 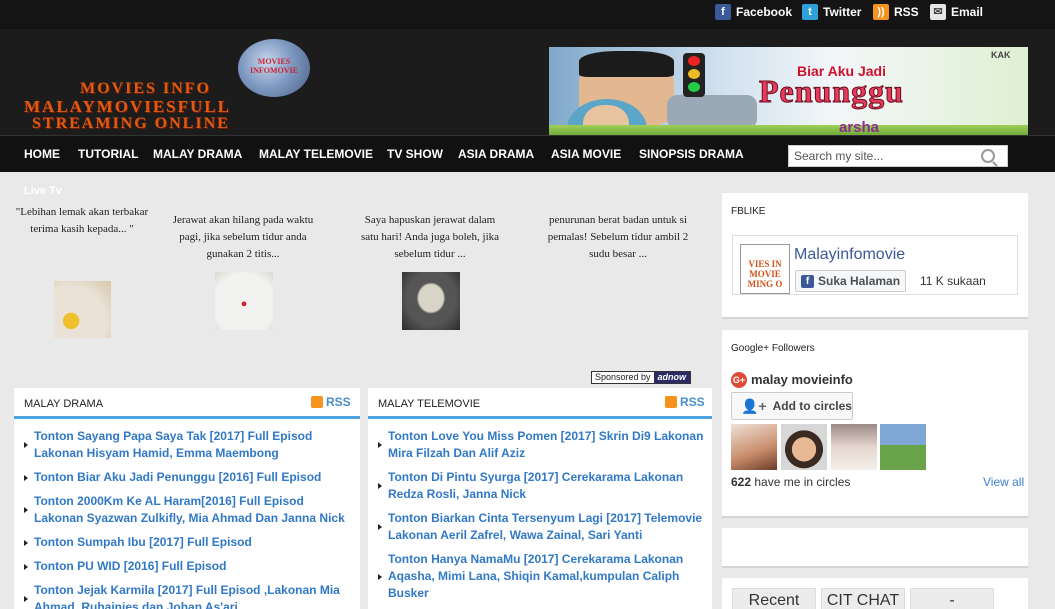 What do you see at coordinates (773, 348) in the screenshot?
I see `gplus-title: Google+ Followers` at bounding box center [773, 348].